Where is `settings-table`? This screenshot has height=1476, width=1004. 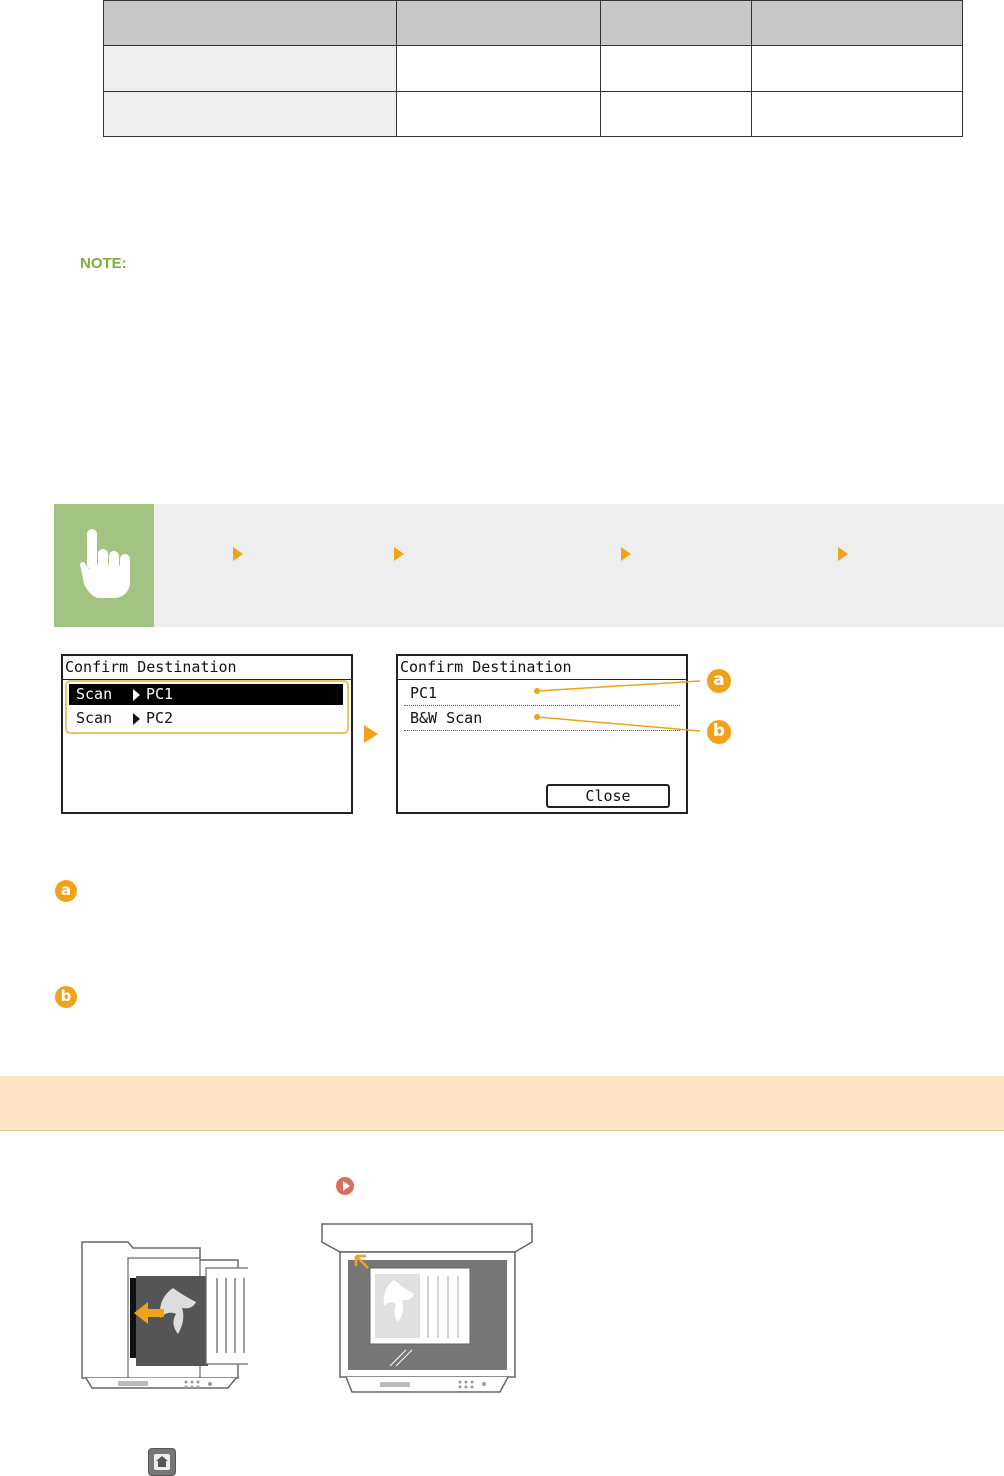
settings-table is located at coordinates (533, 69).